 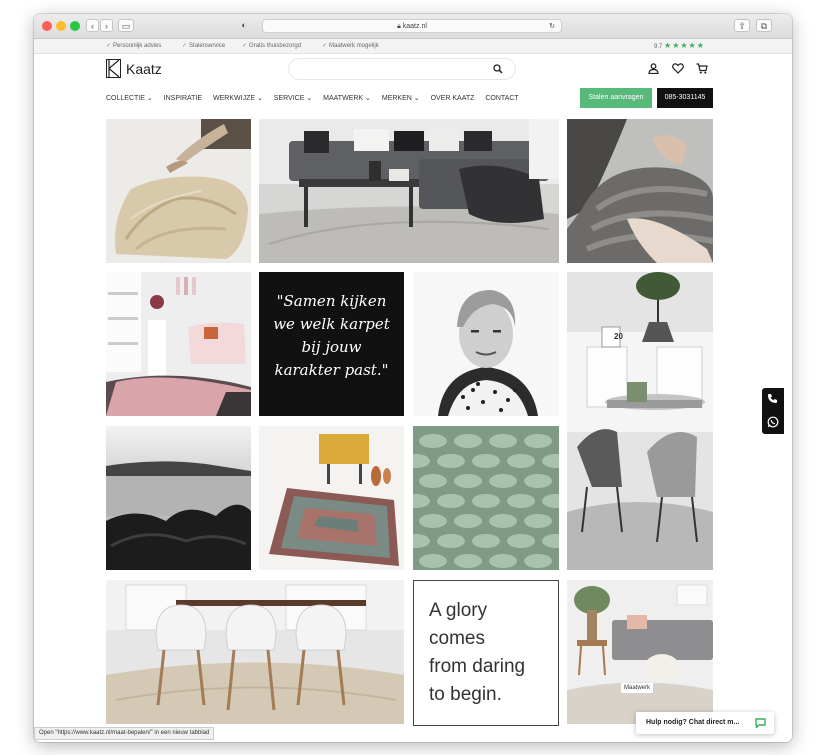 What do you see at coordinates (486, 498) in the screenshot?
I see `image-green-knit` at bounding box center [486, 498].